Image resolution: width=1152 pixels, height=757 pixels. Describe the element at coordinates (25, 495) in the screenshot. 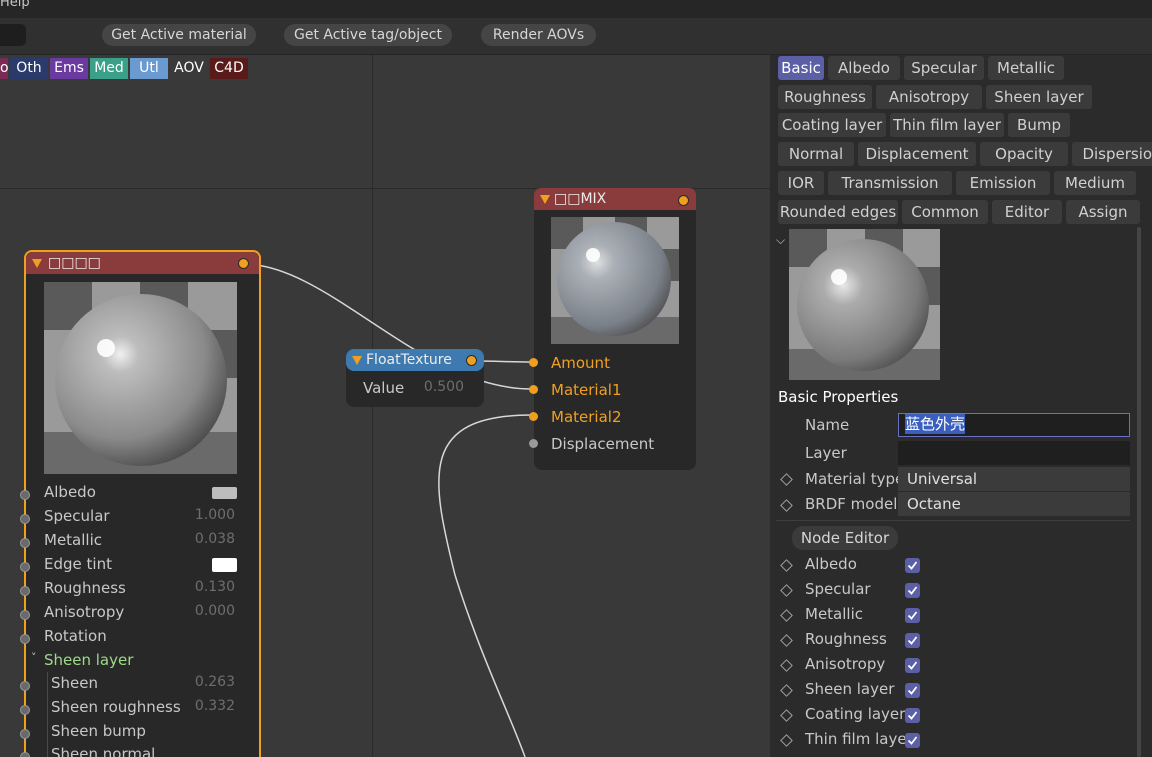

I see `albedo-input-port` at that location.